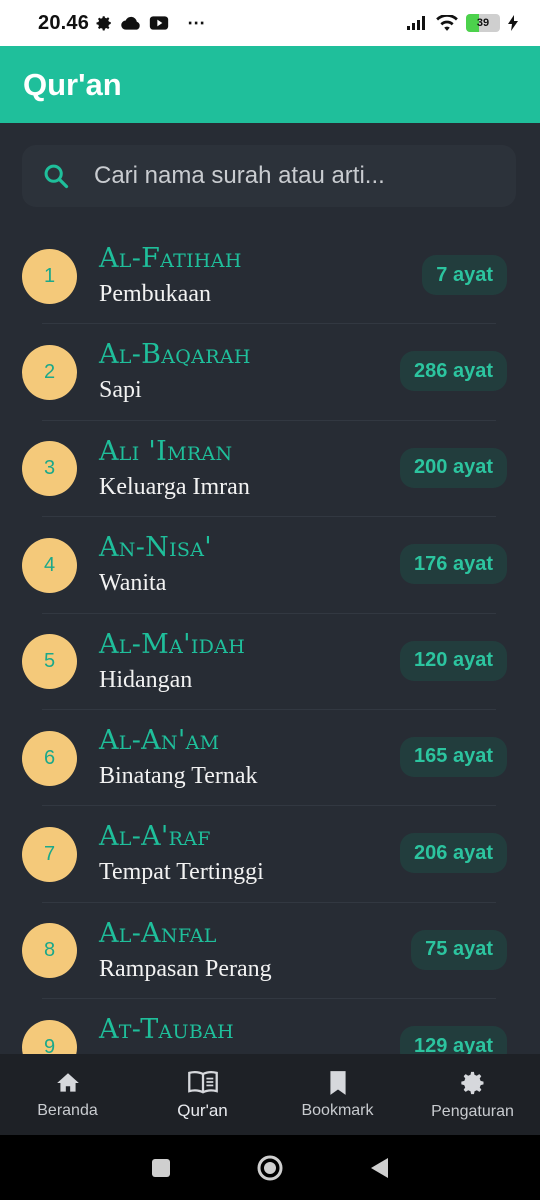 This screenshot has height=1200, width=540. What do you see at coordinates (294, 176) in the screenshot?
I see `search-input` at bounding box center [294, 176].